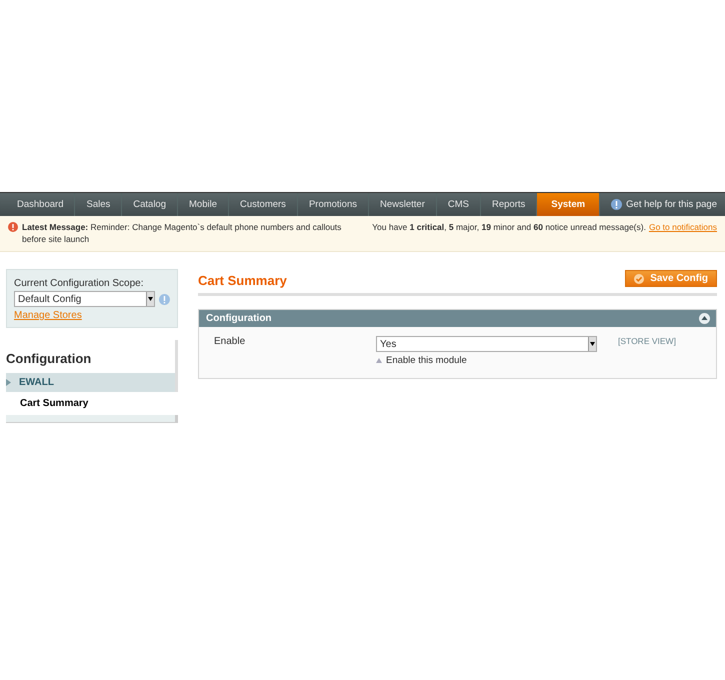 The height and width of the screenshot is (680, 725). Describe the element at coordinates (704, 318) in the screenshot. I see `collapse-icon` at that location.